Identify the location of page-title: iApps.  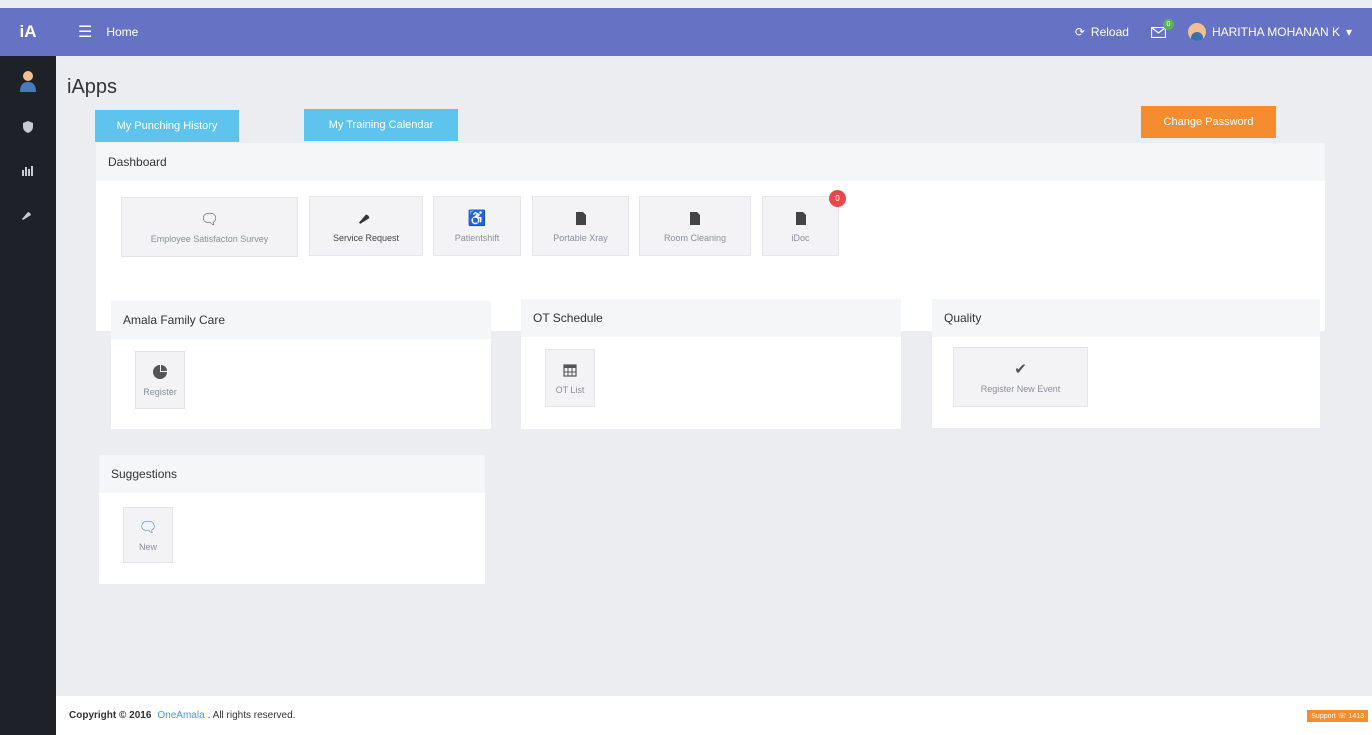
(92, 87).